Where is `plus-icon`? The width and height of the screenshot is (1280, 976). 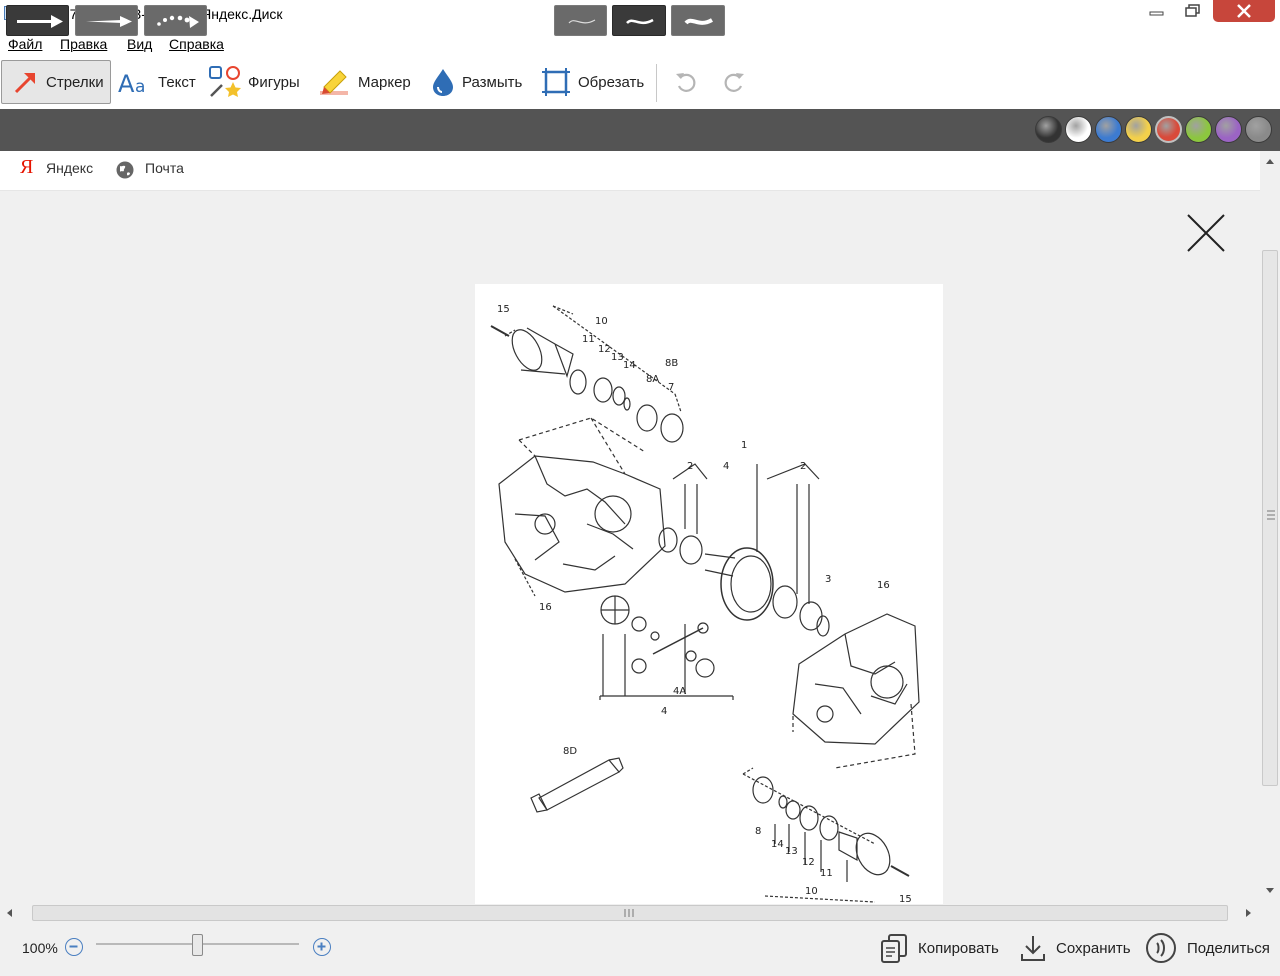
plus-icon is located at coordinates (321, 946).